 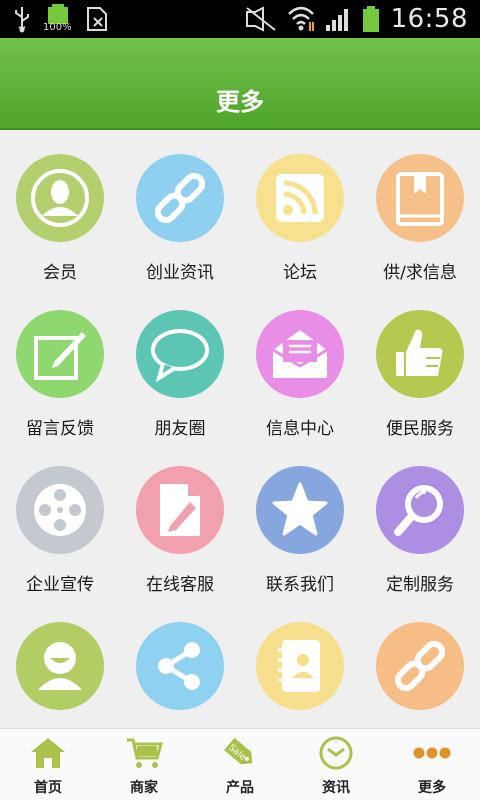 I want to click on grid-item-label: 便民服务, so click(x=420, y=429).